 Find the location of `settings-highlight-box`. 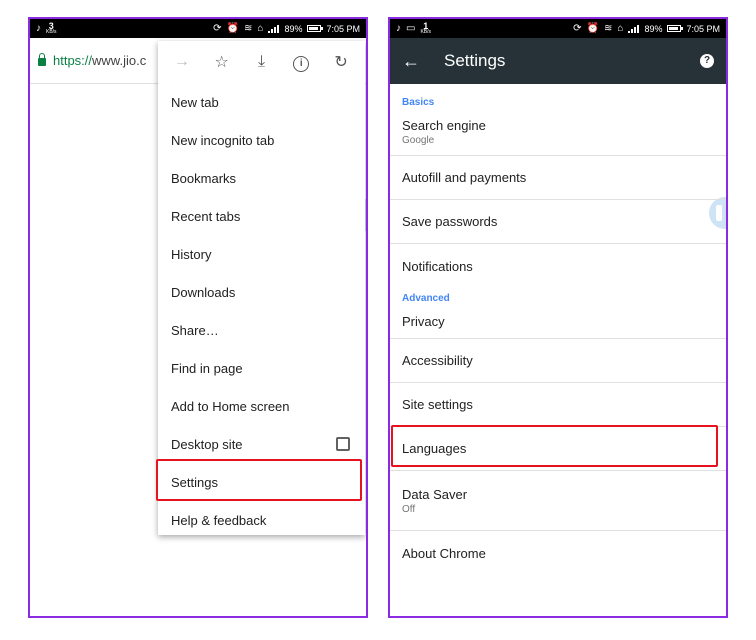

settings-highlight-box is located at coordinates (259, 480).